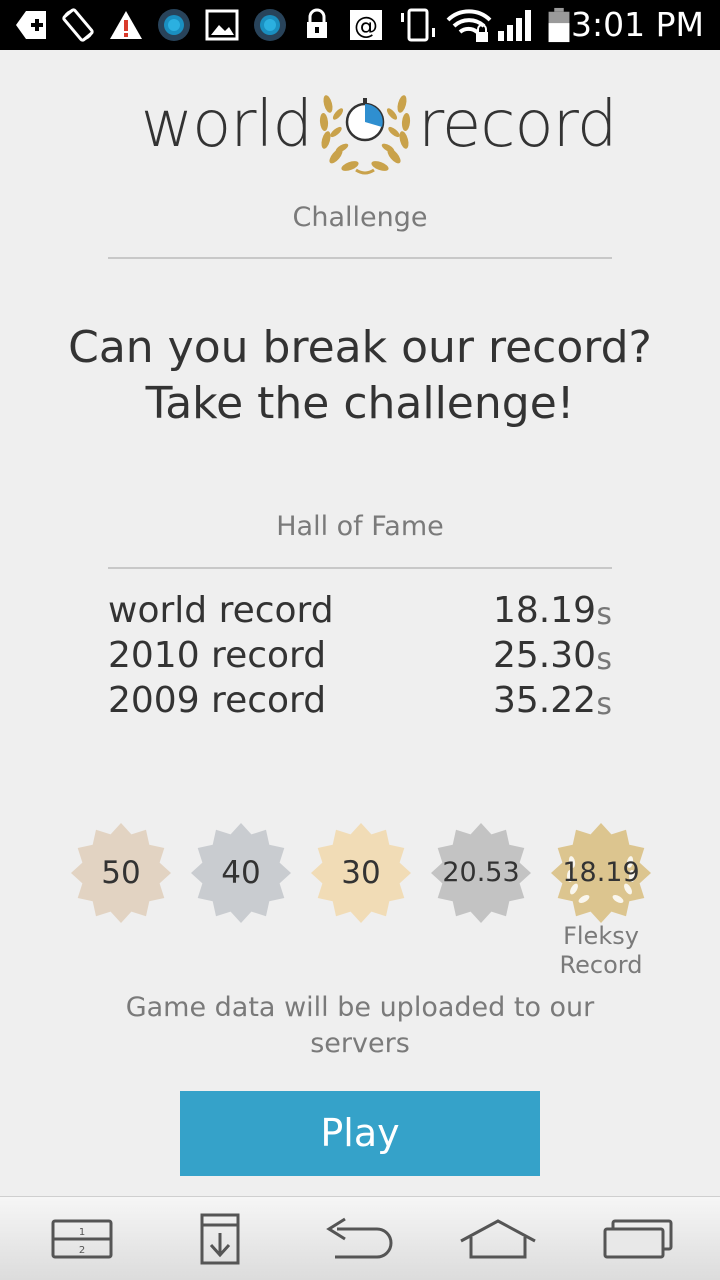 The image size is (720, 1280). Describe the element at coordinates (82, 1239) in the screenshot. I see `dual-window-icon: 1 2` at that location.